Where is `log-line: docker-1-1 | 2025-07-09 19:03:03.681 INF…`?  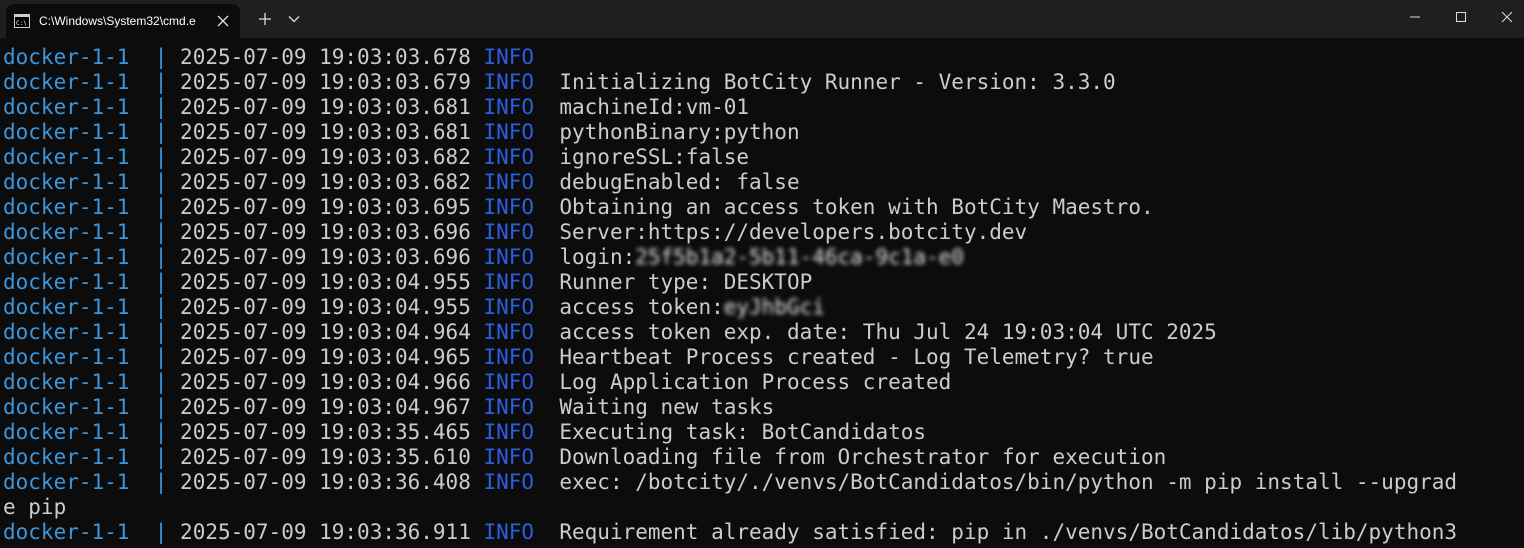
log-line: docker-1-1 | 2025-07-09 19:03:03.681 INF… is located at coordinates (401, 132).